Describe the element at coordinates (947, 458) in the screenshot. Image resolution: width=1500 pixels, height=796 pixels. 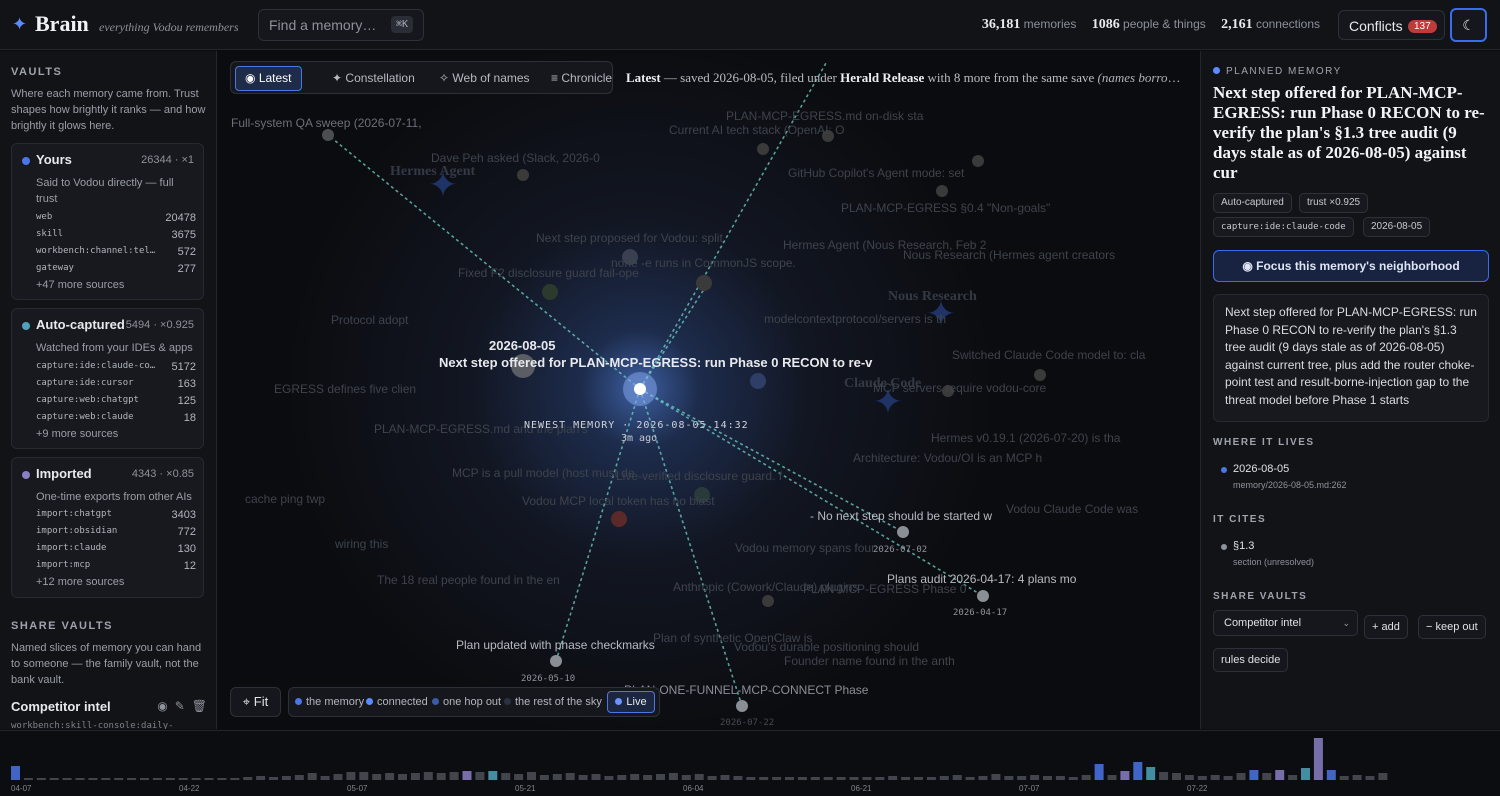
I see `ghost-memory-label: Architecture: Vodou/OI is an MCP h` at that location.